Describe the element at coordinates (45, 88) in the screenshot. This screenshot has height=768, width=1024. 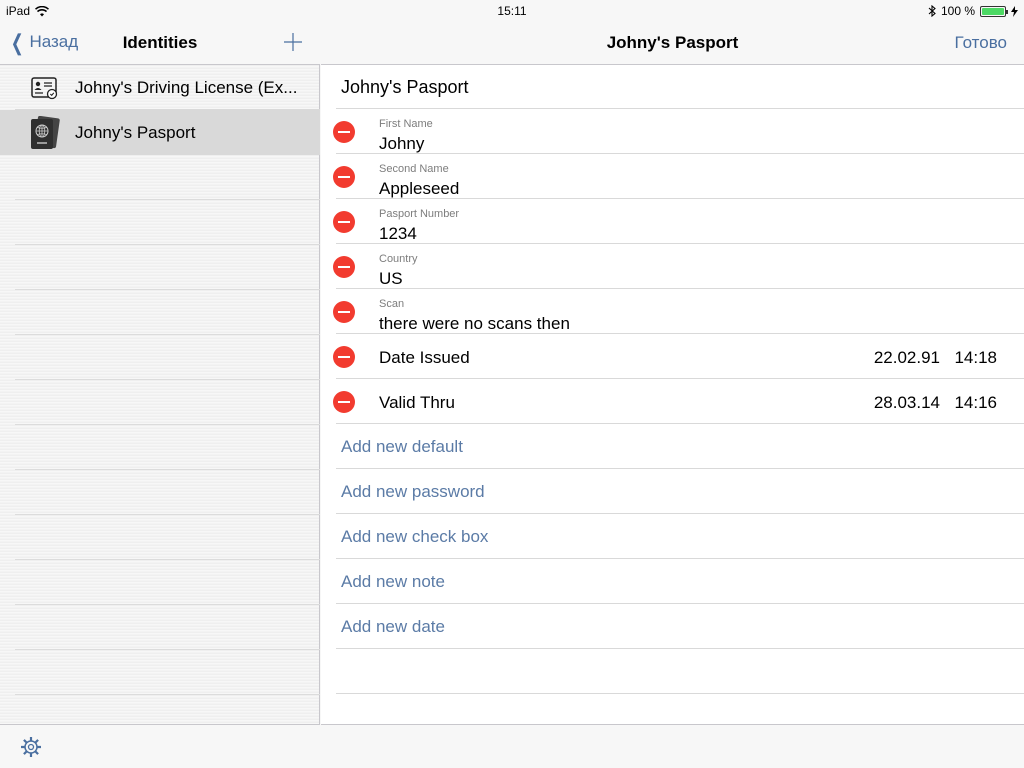
I see `id-card-icon` at that location.